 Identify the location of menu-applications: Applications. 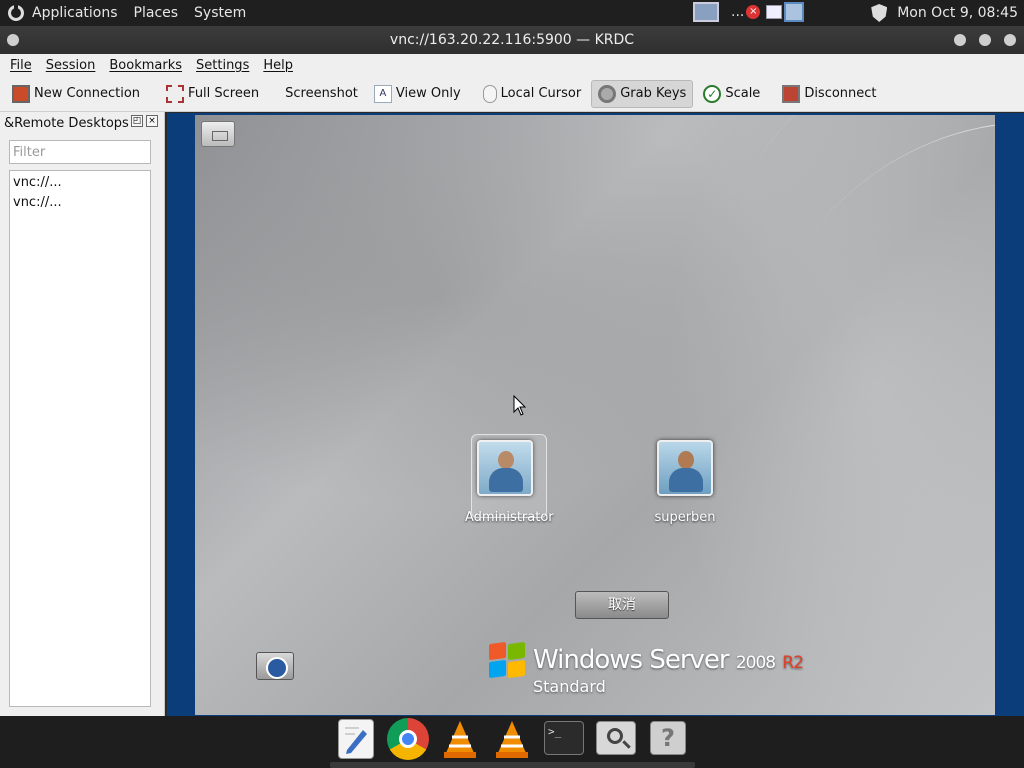
(75, 13).